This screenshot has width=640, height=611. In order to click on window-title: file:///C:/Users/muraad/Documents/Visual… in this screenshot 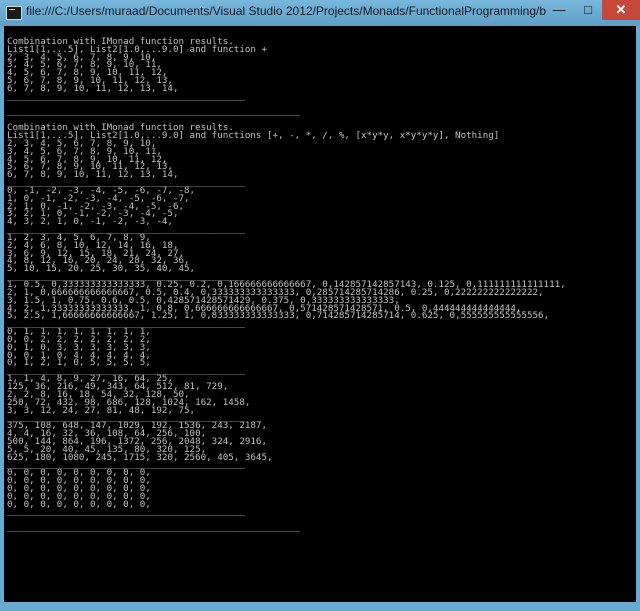, I will do `click(286, 11)`.